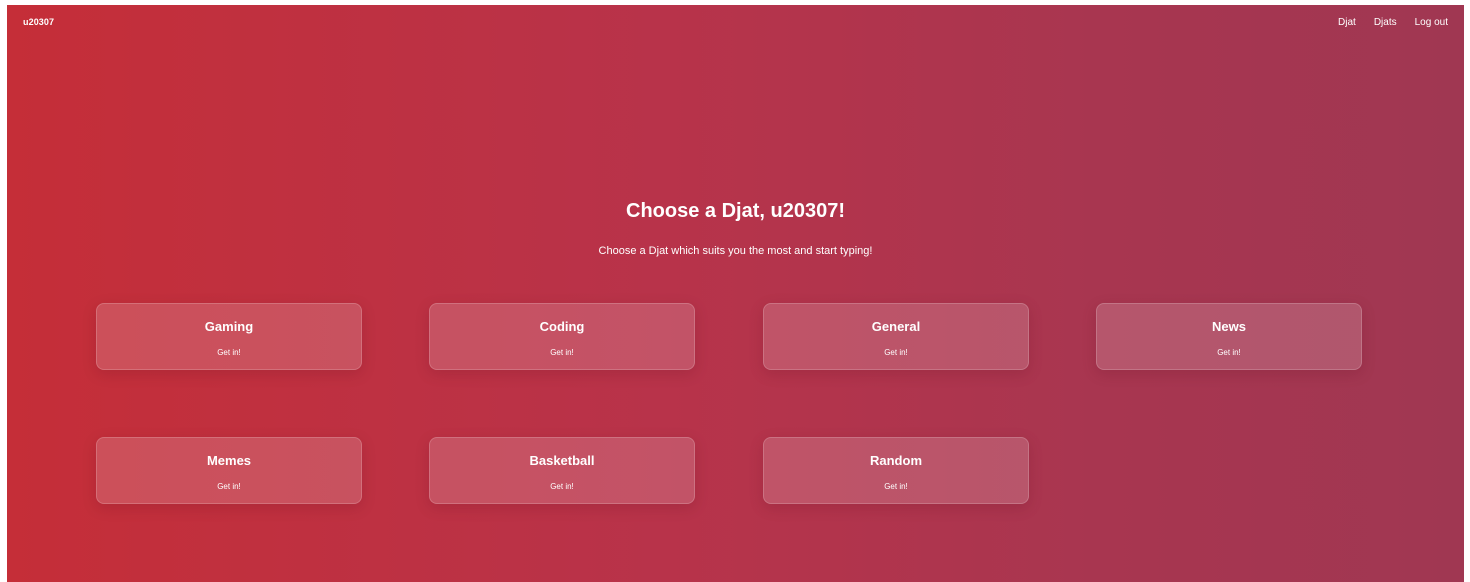 Image resolution: width=1470 pixels, height=582 pixels. I want to click on nav-link-logout: Log out, so click(1431, 22).